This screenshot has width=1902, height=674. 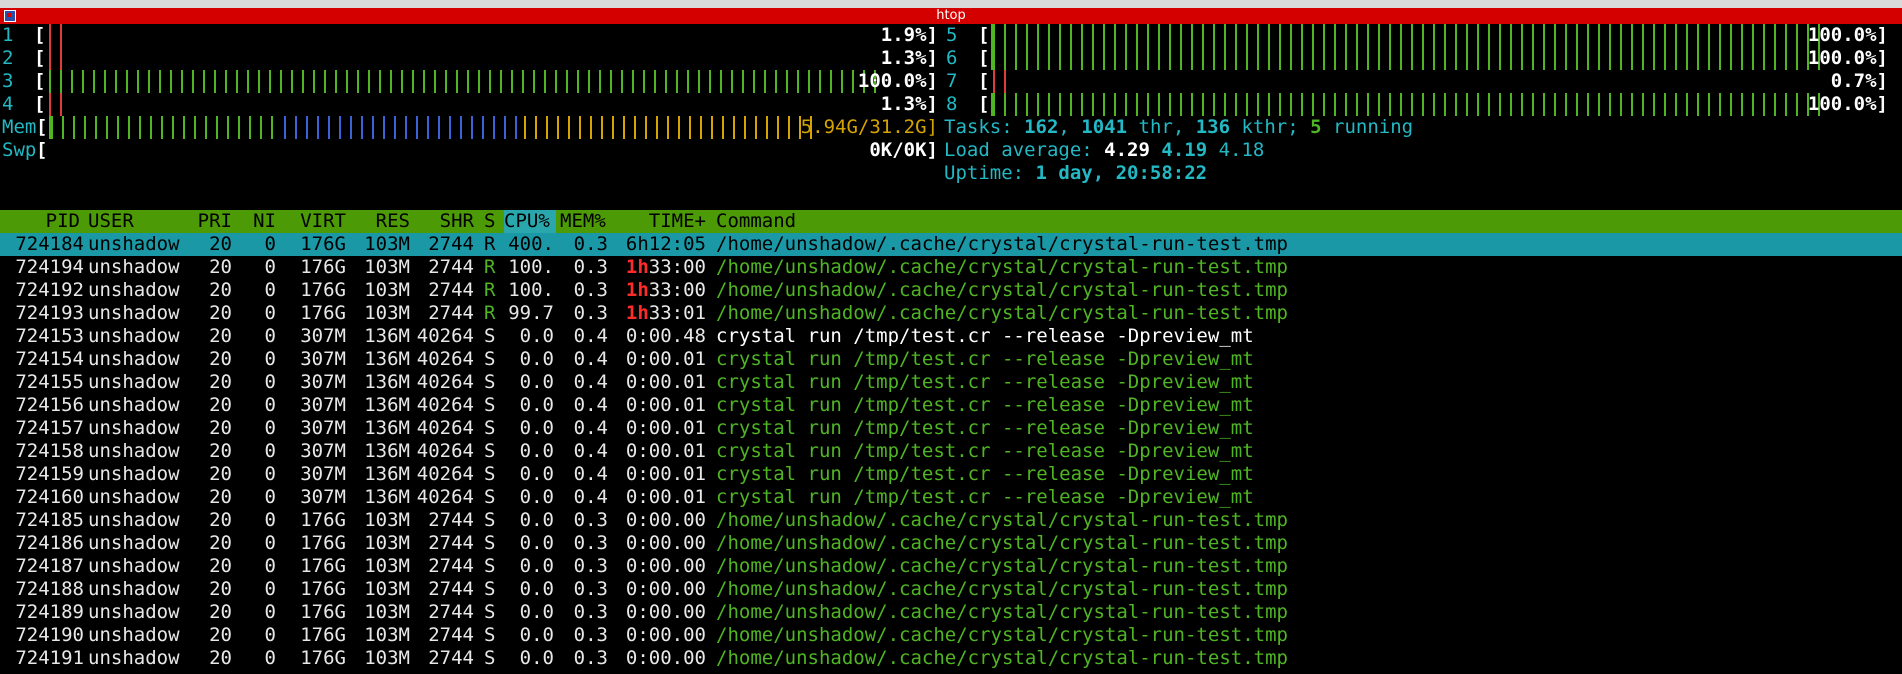 What do you see at coordinates (662, 543) in the screenshot?
I see `time-cell: 0:00.00` at bounding box center [662, 543].